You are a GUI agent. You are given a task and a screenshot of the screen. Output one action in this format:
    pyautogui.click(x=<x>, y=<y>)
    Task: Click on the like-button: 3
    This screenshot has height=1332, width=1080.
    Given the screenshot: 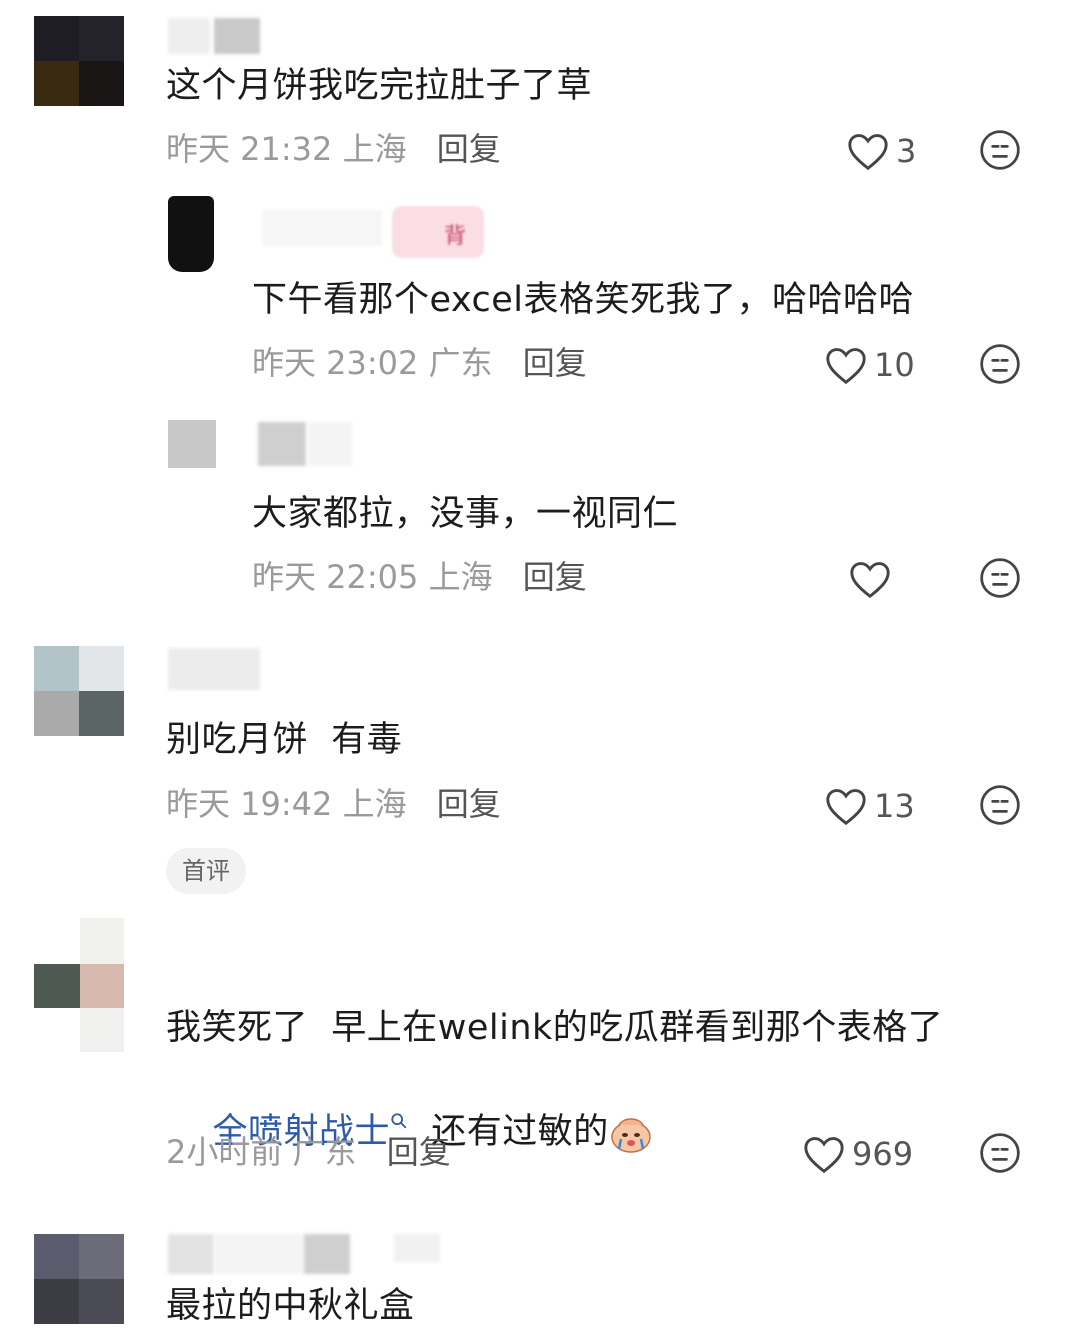 What is the action you would take?
    pyautogui.click(x=881, y=151)
    